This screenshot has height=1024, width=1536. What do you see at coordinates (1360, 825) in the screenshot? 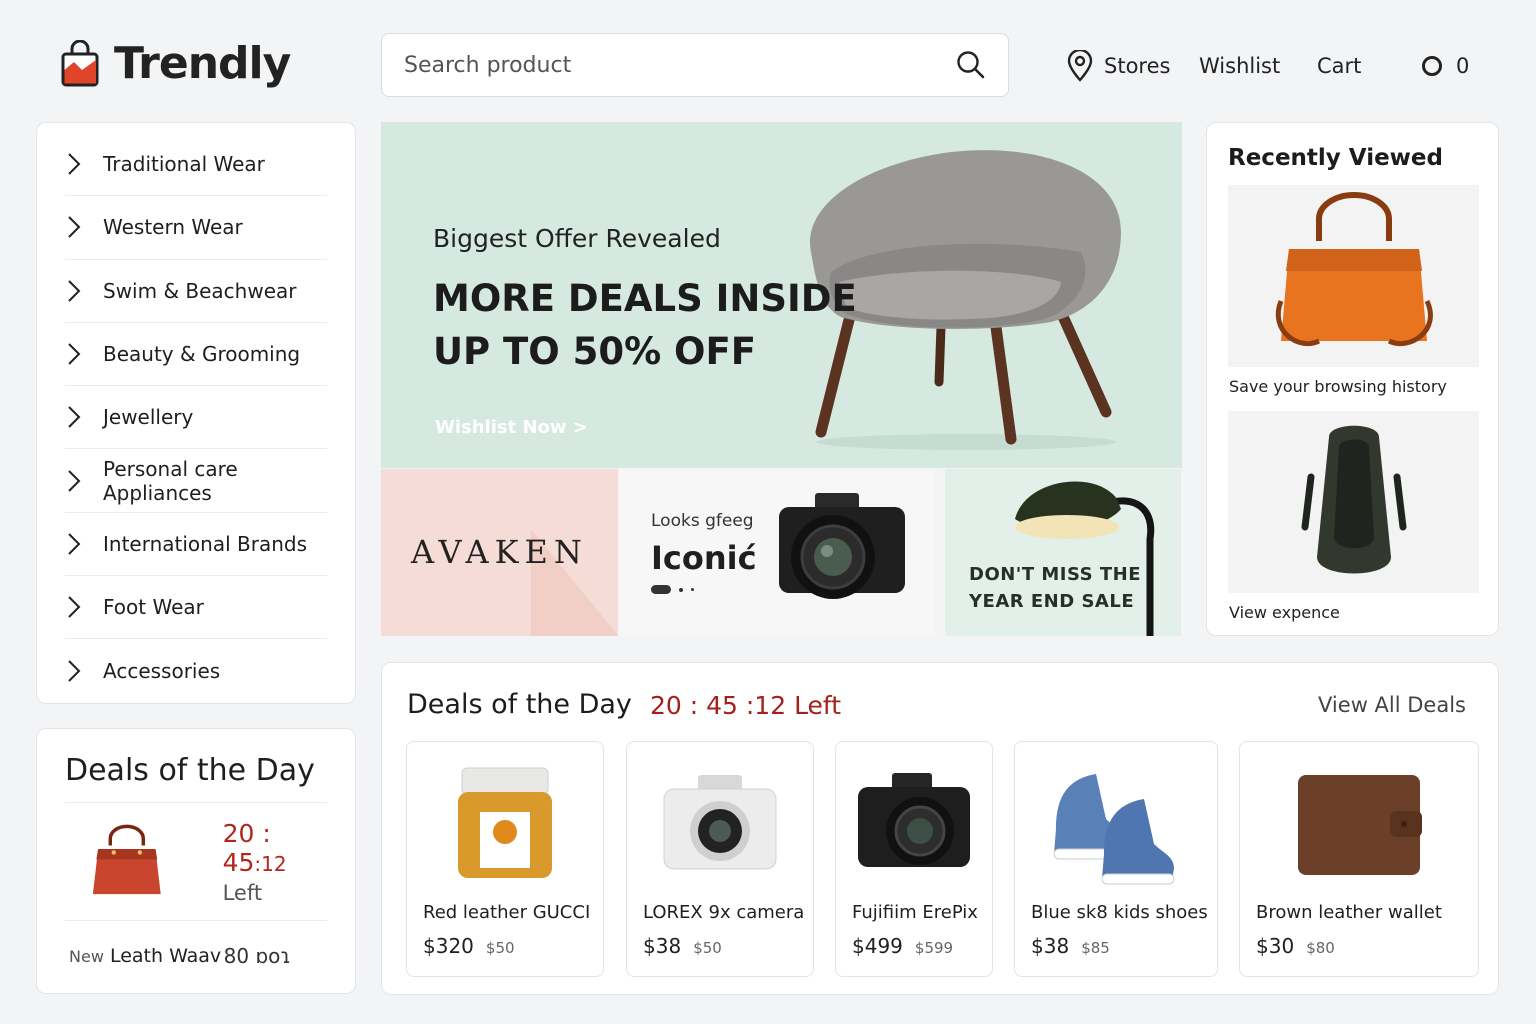
I see `wallet-icon` at bounding box center [1360, 825].